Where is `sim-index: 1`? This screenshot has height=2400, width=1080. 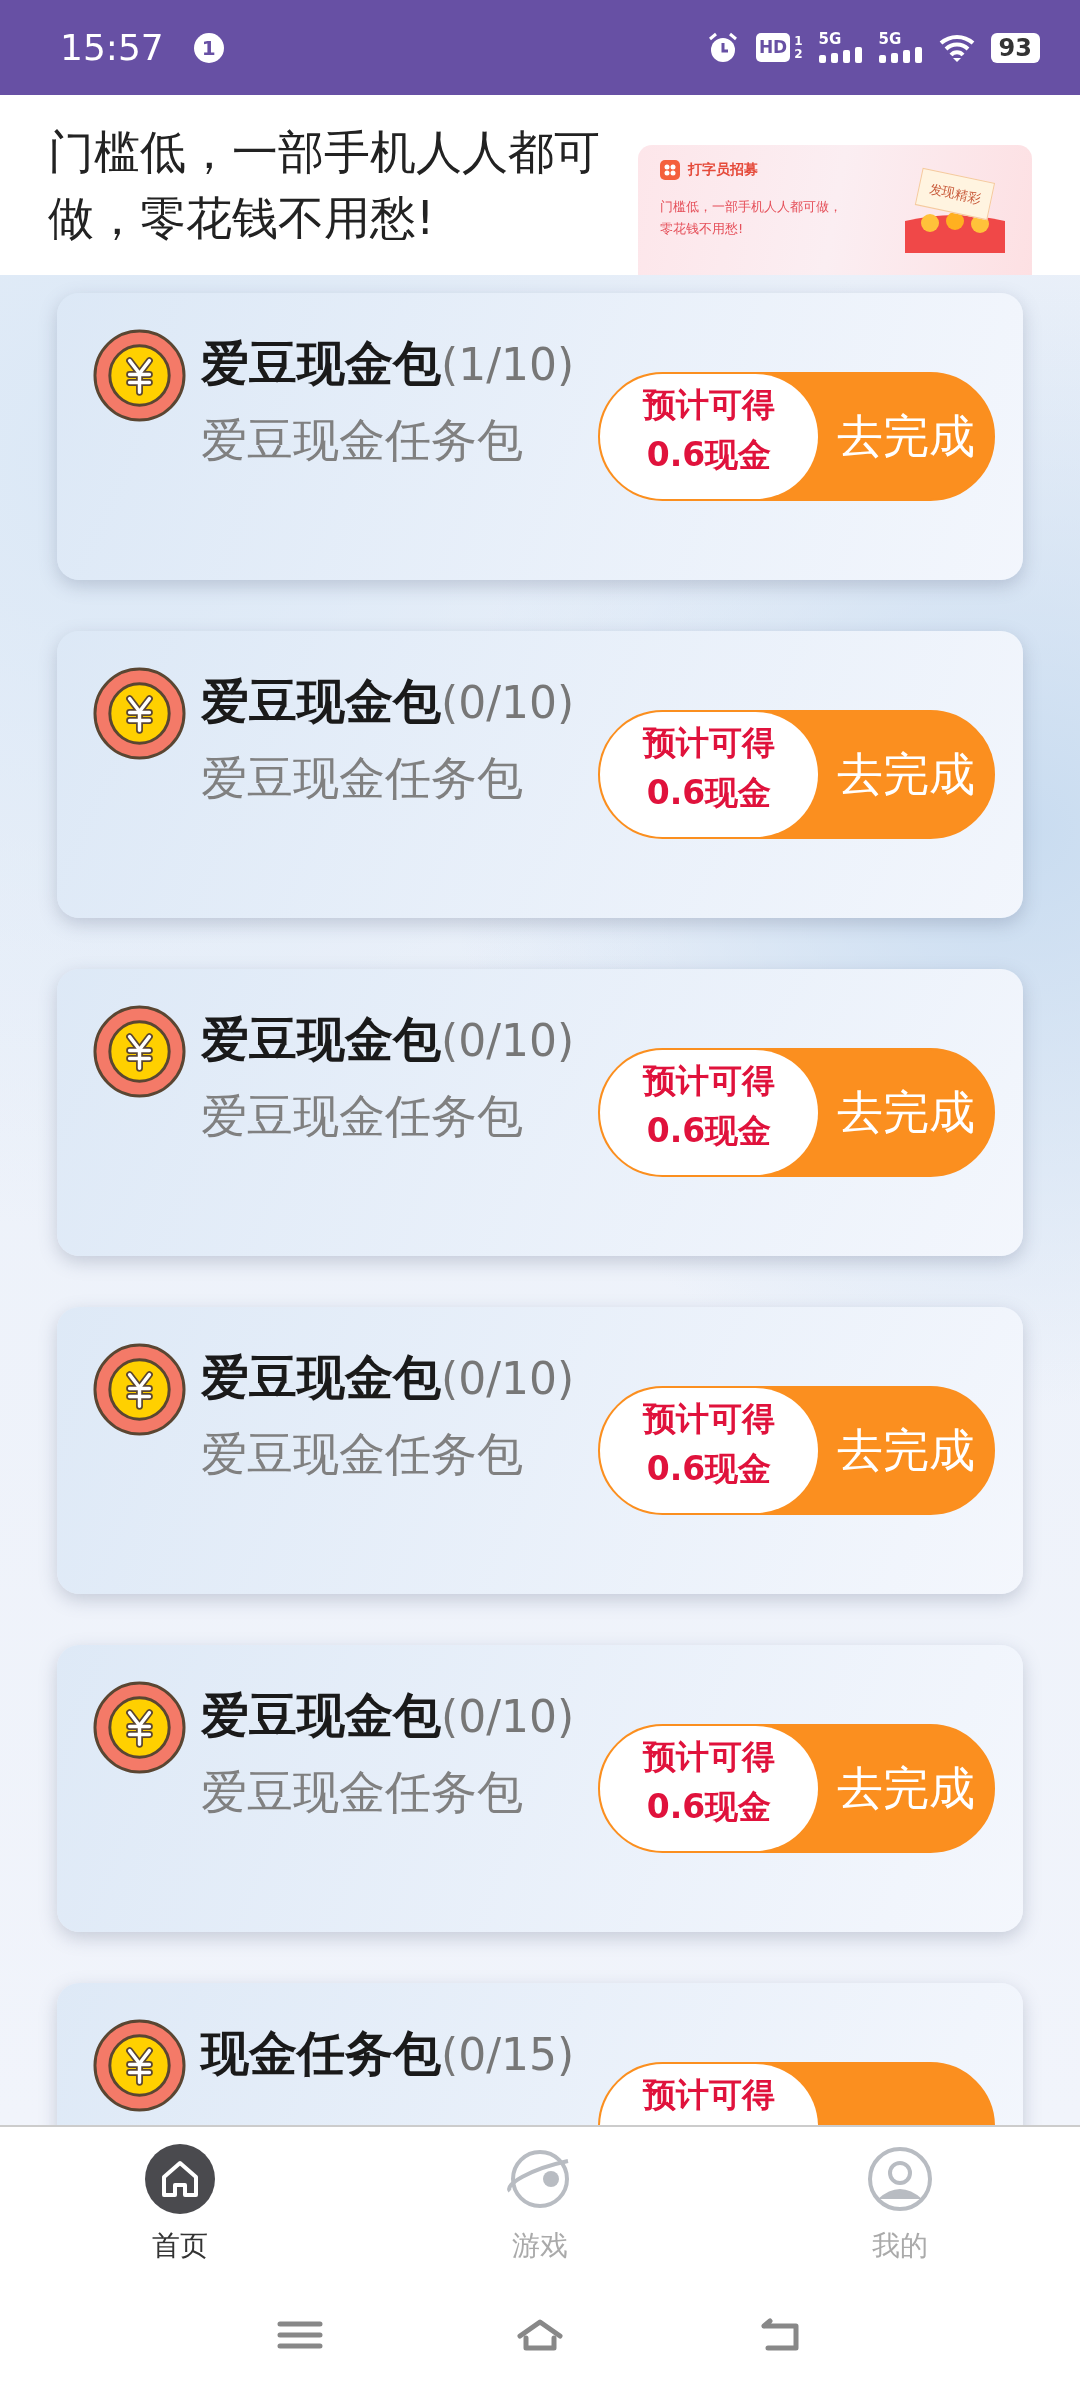 sim-index: 1 is located at coordinates (798, 41).